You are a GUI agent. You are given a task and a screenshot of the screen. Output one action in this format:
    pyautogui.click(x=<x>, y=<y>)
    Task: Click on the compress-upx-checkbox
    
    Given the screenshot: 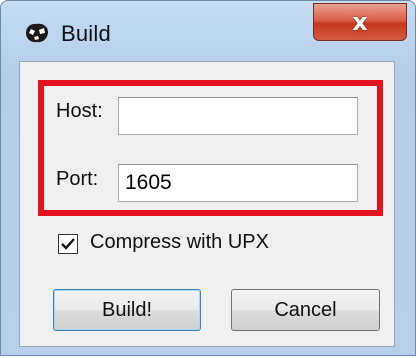 What is the action you would take?
    pyautogui.click(x=68, y=244)
    